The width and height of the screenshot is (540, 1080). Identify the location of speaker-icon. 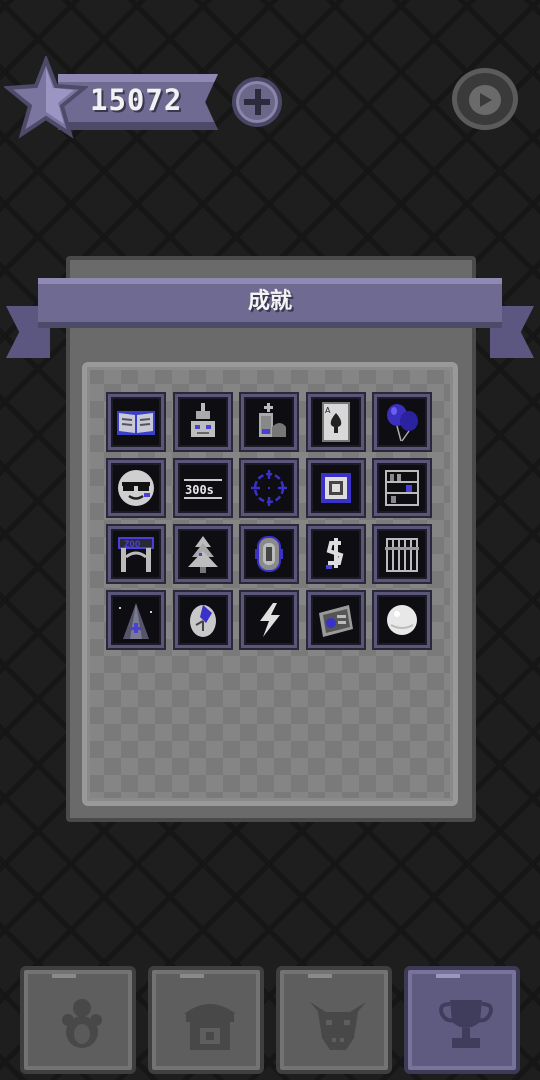
(485, 100).